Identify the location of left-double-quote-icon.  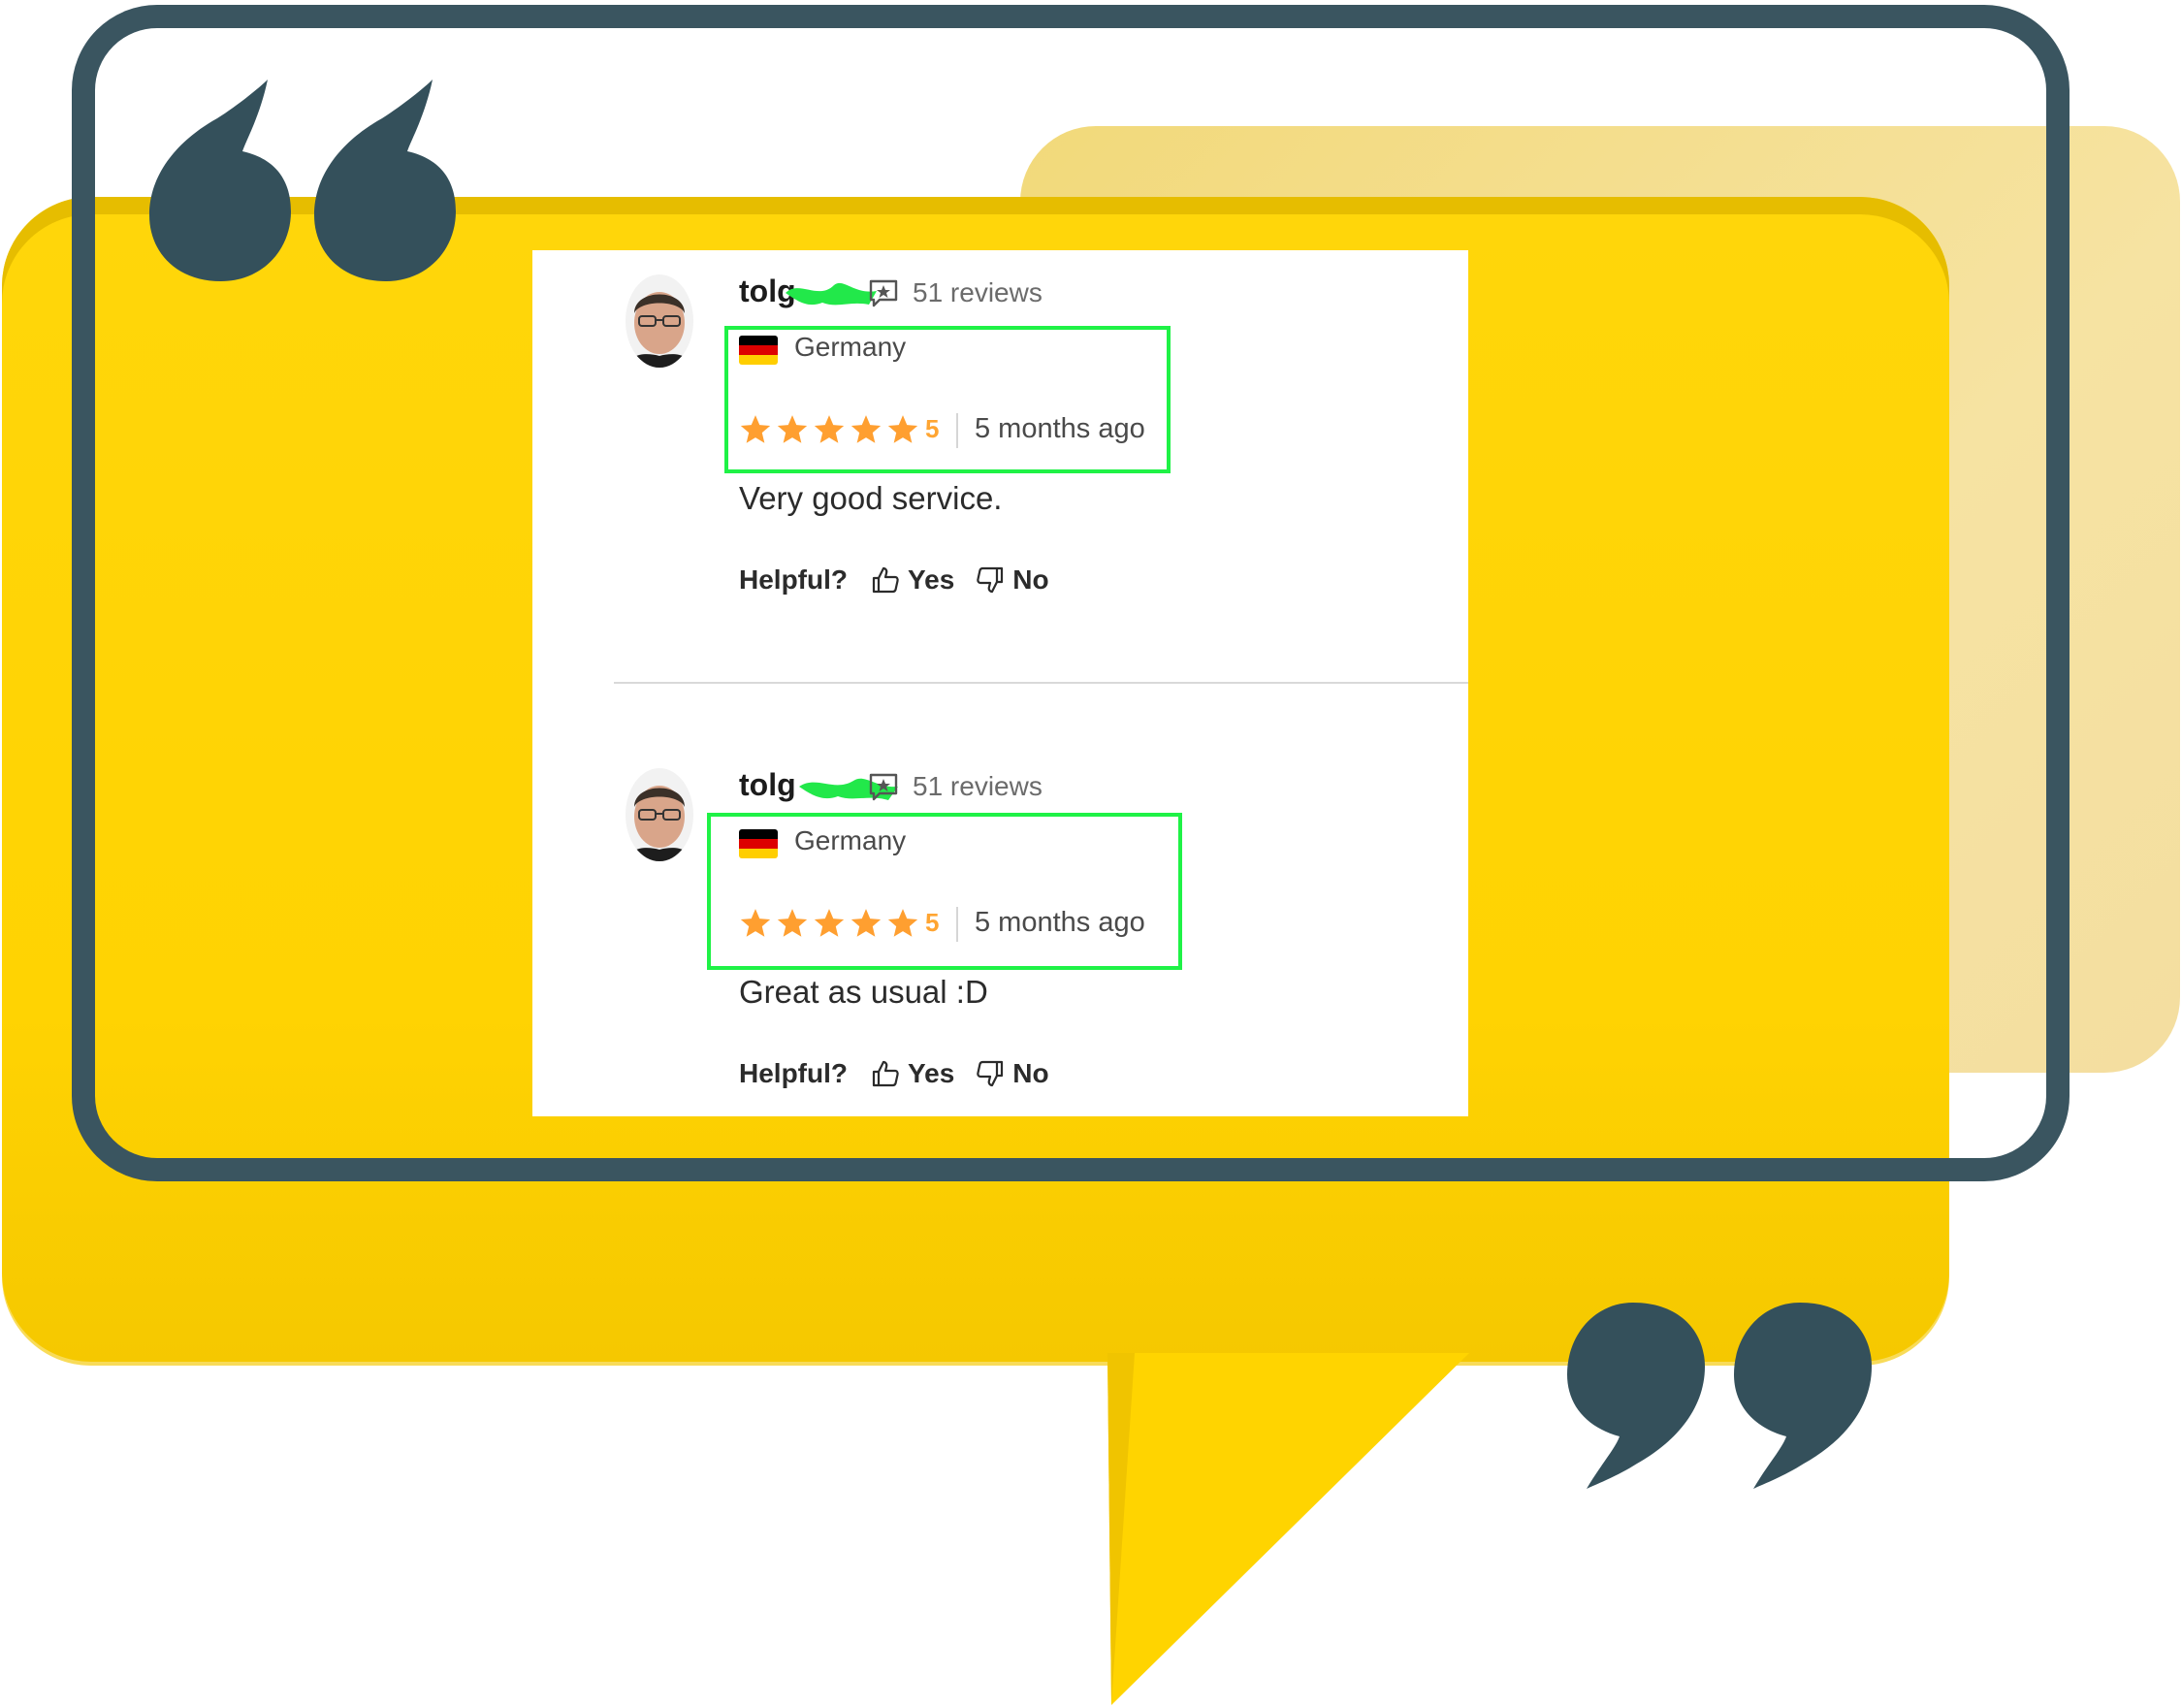
(300, 180).